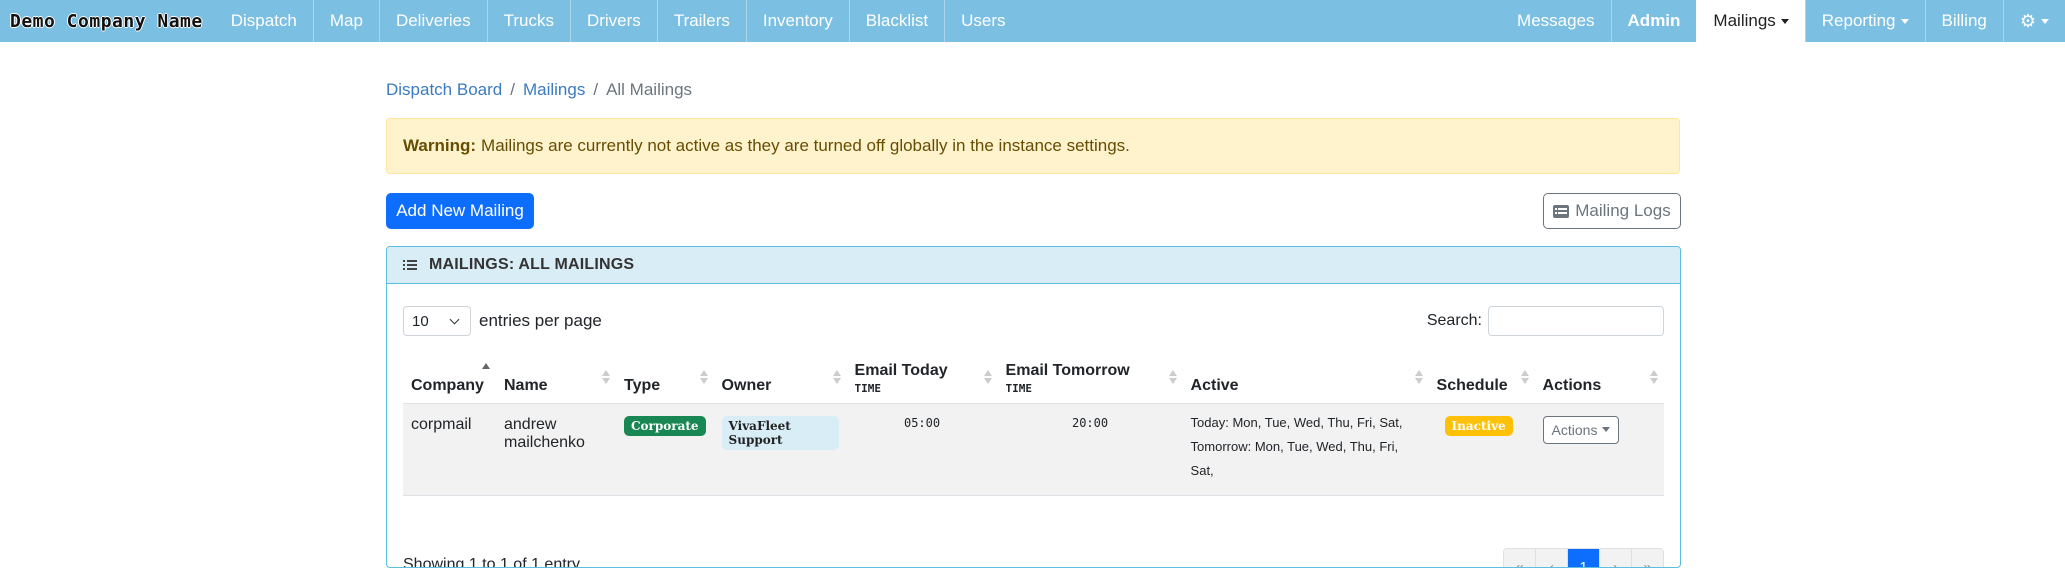 This screenshot has width=2065, height=585. Describe the element at coordinates (702, 21) in the screenshot. I see `nav-trailers: Trailers` at that location.